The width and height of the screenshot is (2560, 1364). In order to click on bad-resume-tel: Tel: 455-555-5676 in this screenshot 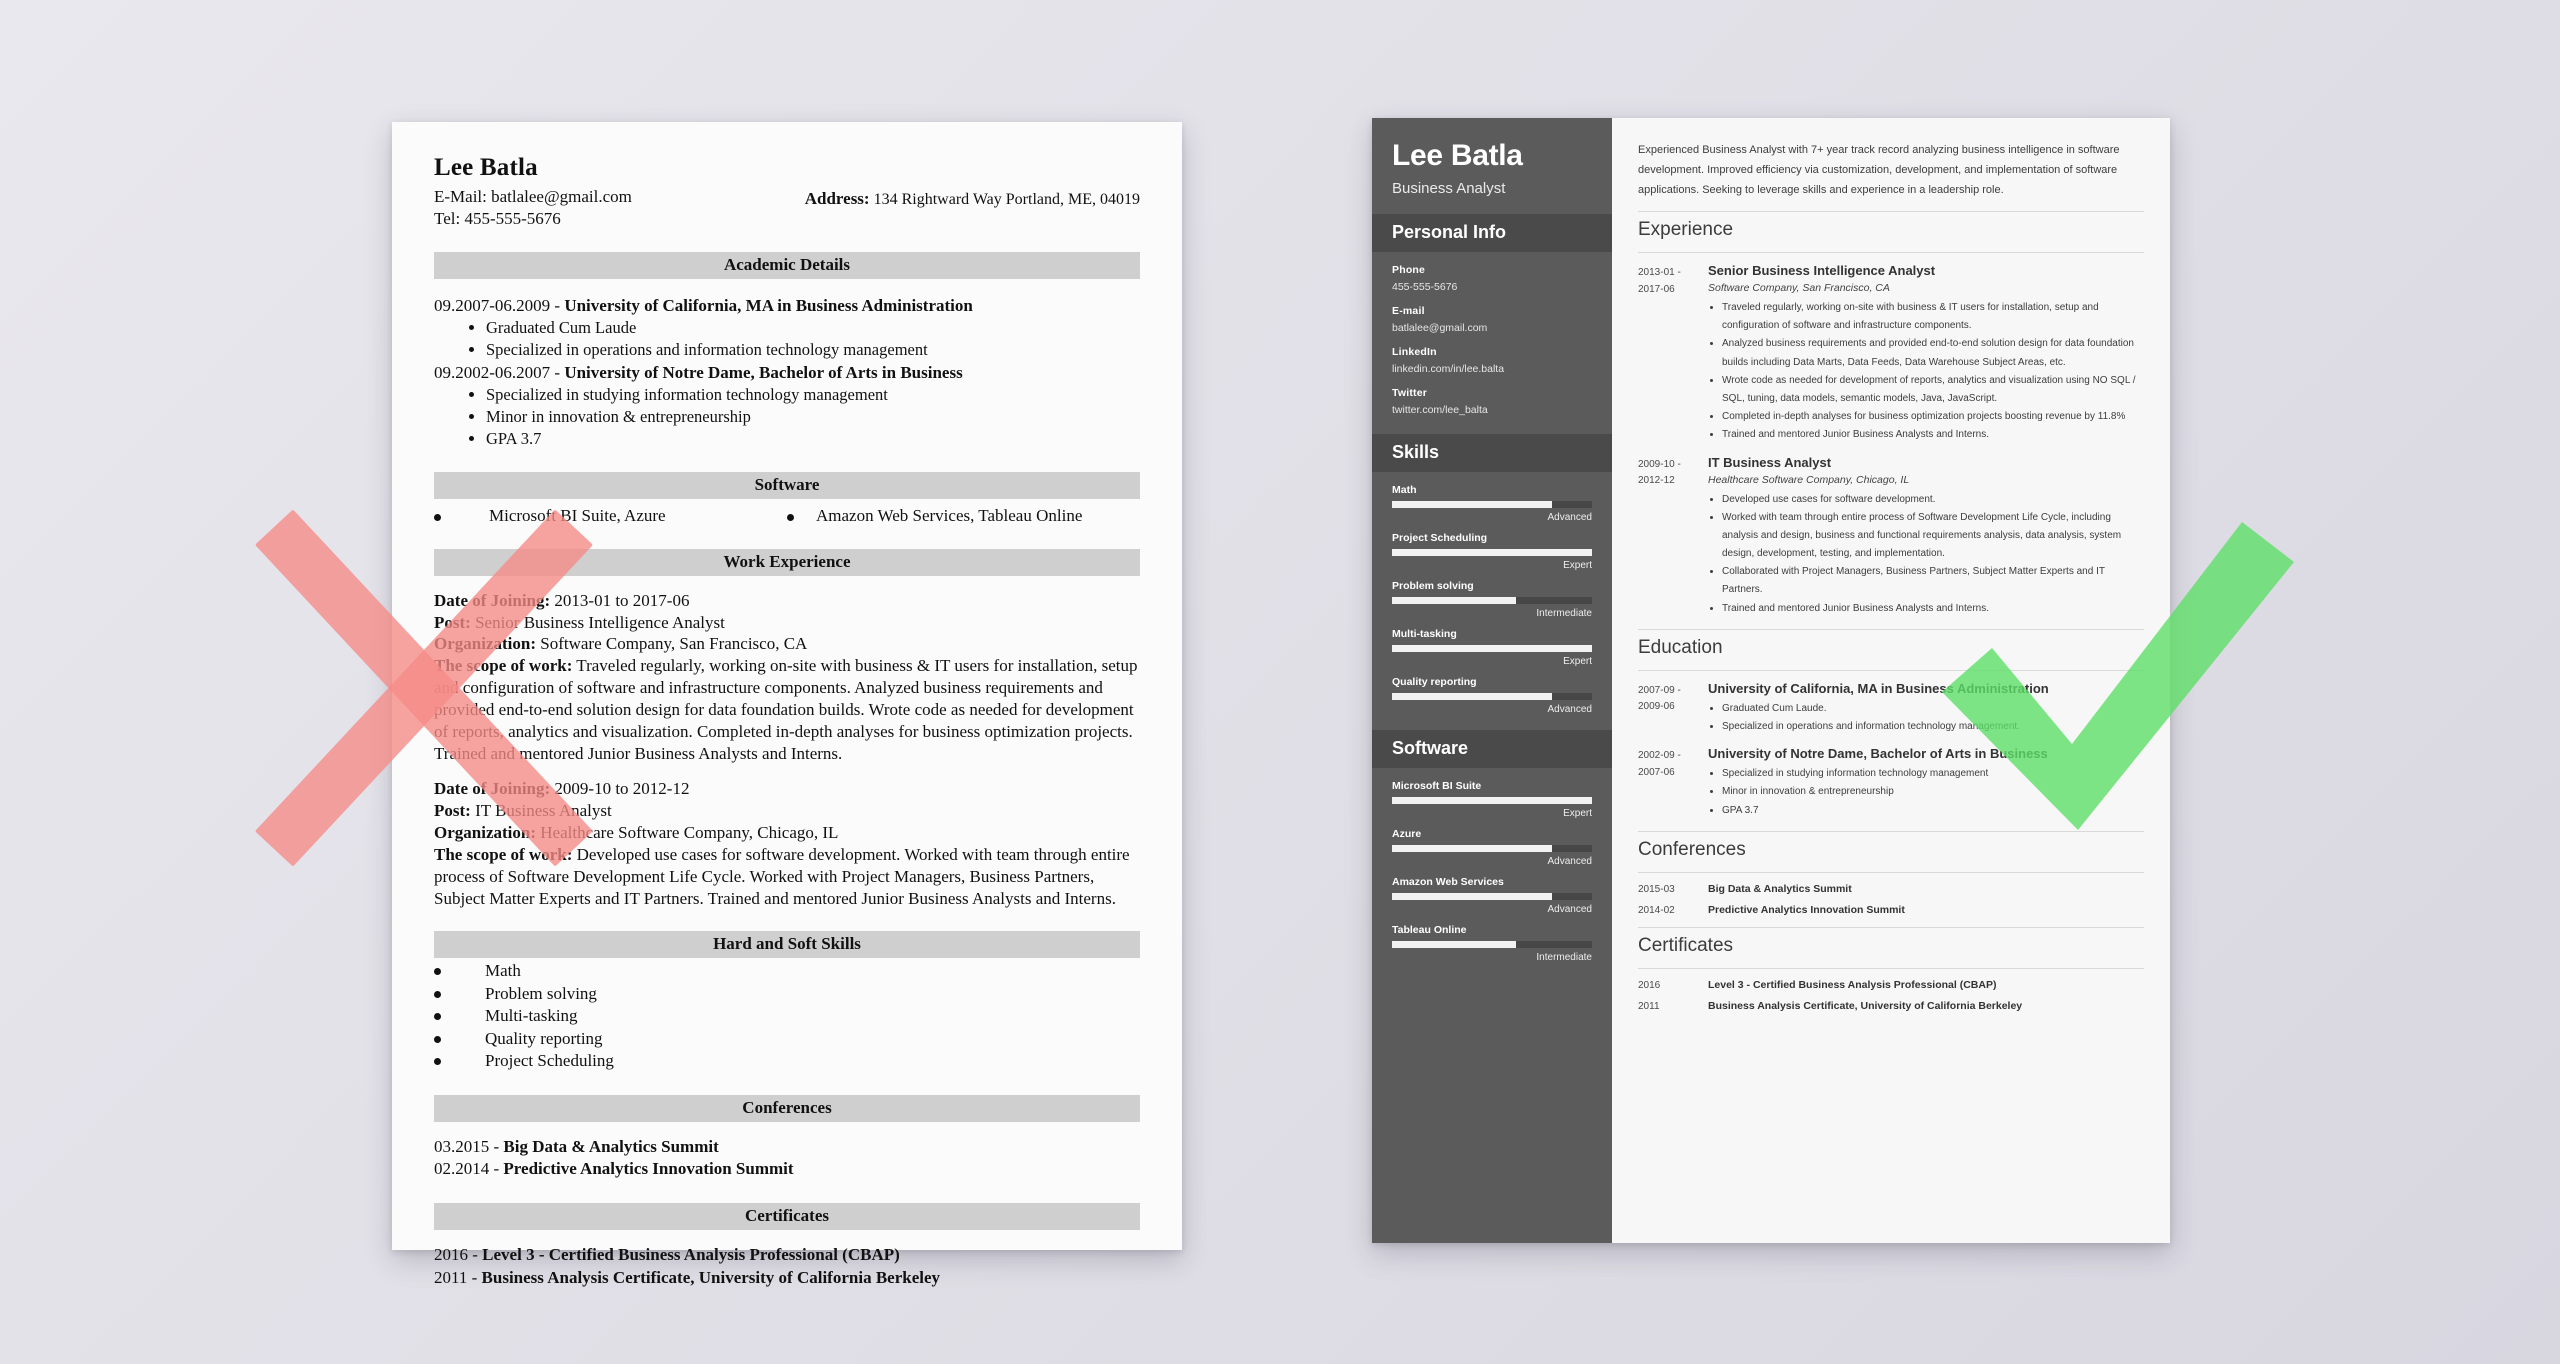, I will do `click(497, 219)`.